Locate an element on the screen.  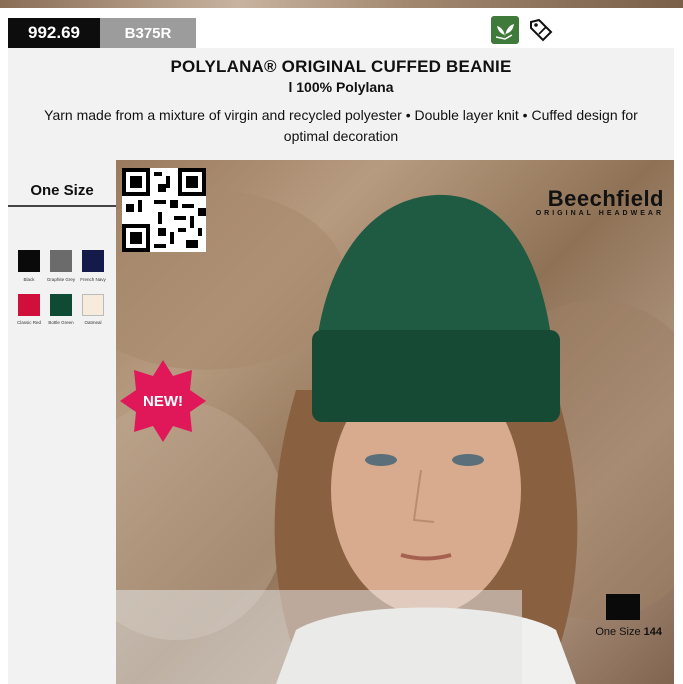
eco-leaf-icon is located at coordinates (505, 30).